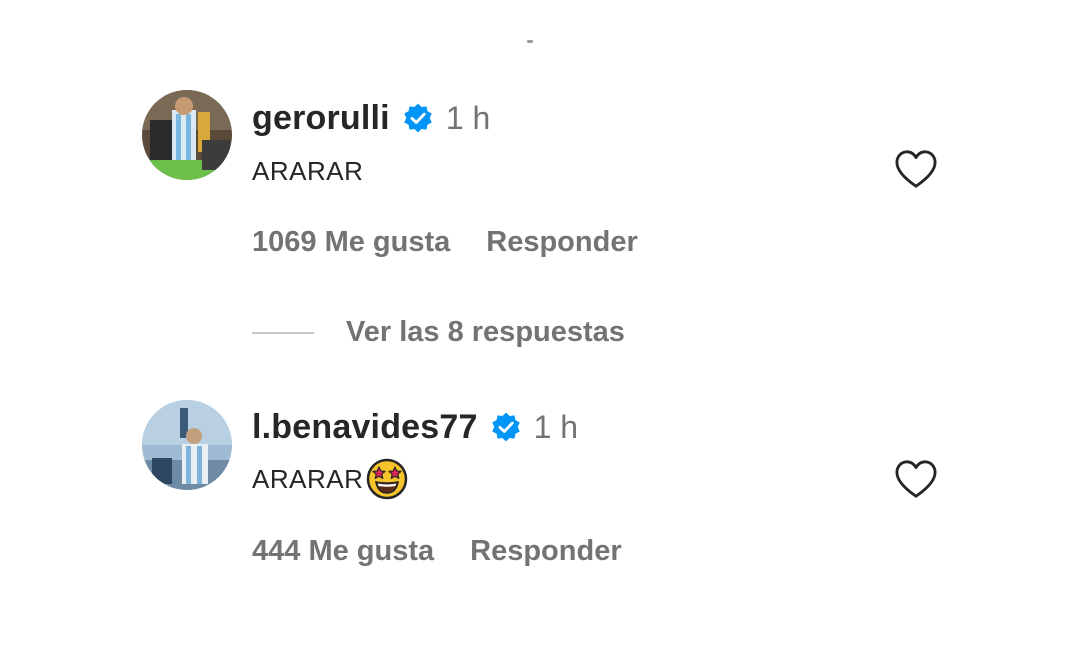  Describe the element at coordinates (505, 427) in the screenshot. I see `verified-badge-icon` at that location.